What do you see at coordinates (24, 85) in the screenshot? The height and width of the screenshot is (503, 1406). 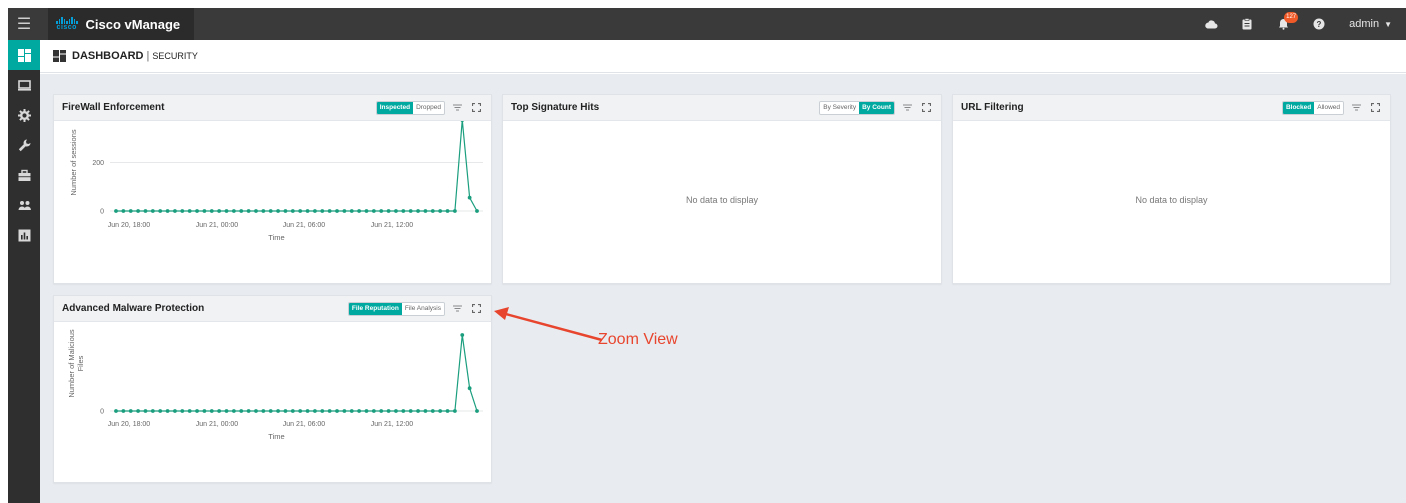 I see `sidebar-item-monitor` at bounding box center [24, 85].